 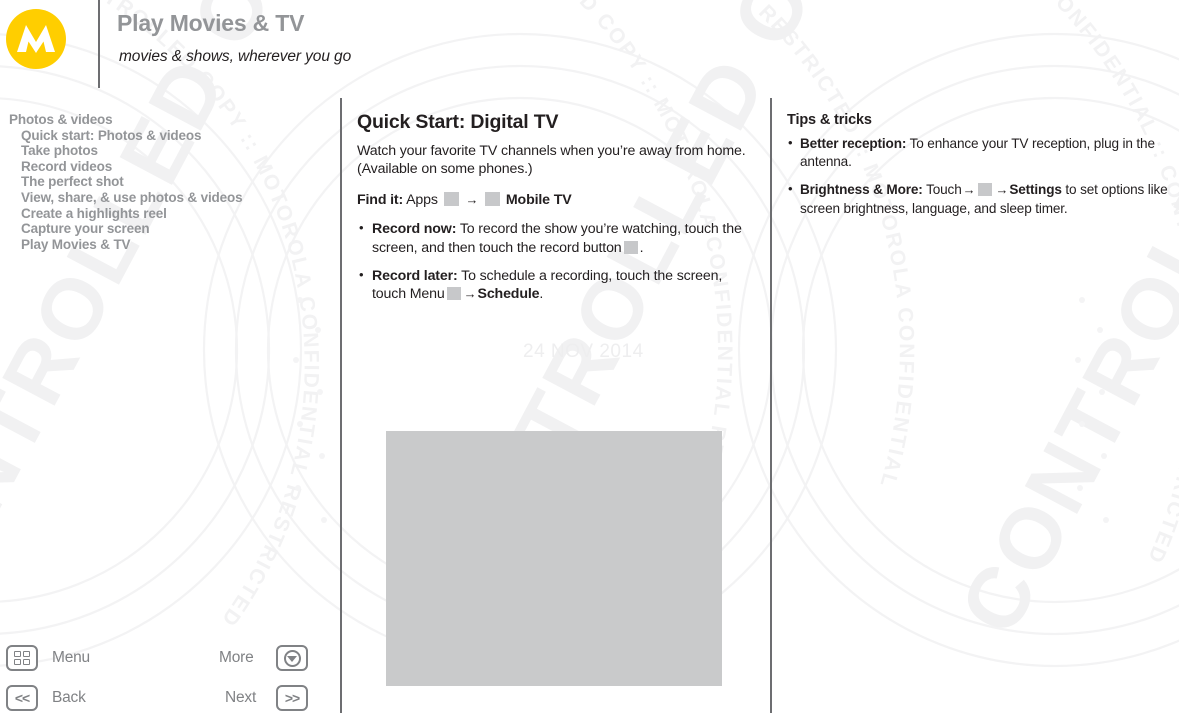 I want to click on main-column-divider, so click(x=341, y=405).